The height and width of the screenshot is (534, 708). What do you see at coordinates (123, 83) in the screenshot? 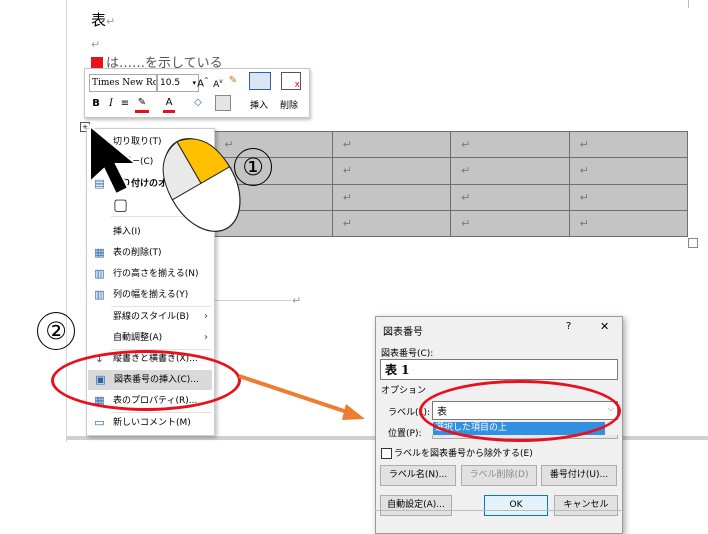
I see `font-name-box: Times New Rc` at bounding box center [123, 83].